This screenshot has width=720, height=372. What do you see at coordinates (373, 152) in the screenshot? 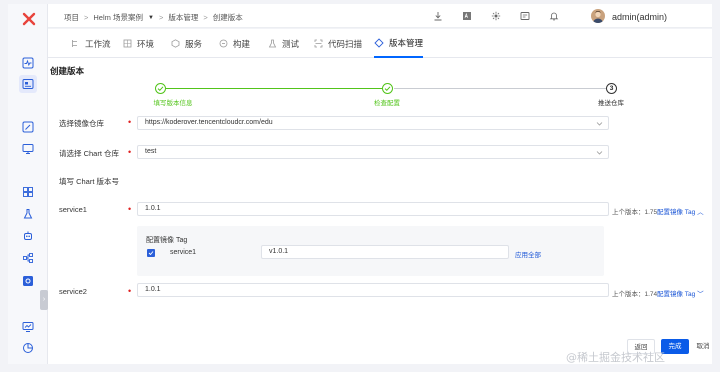
I see `chart-repo-select: test` at bounding box center [373, 152].